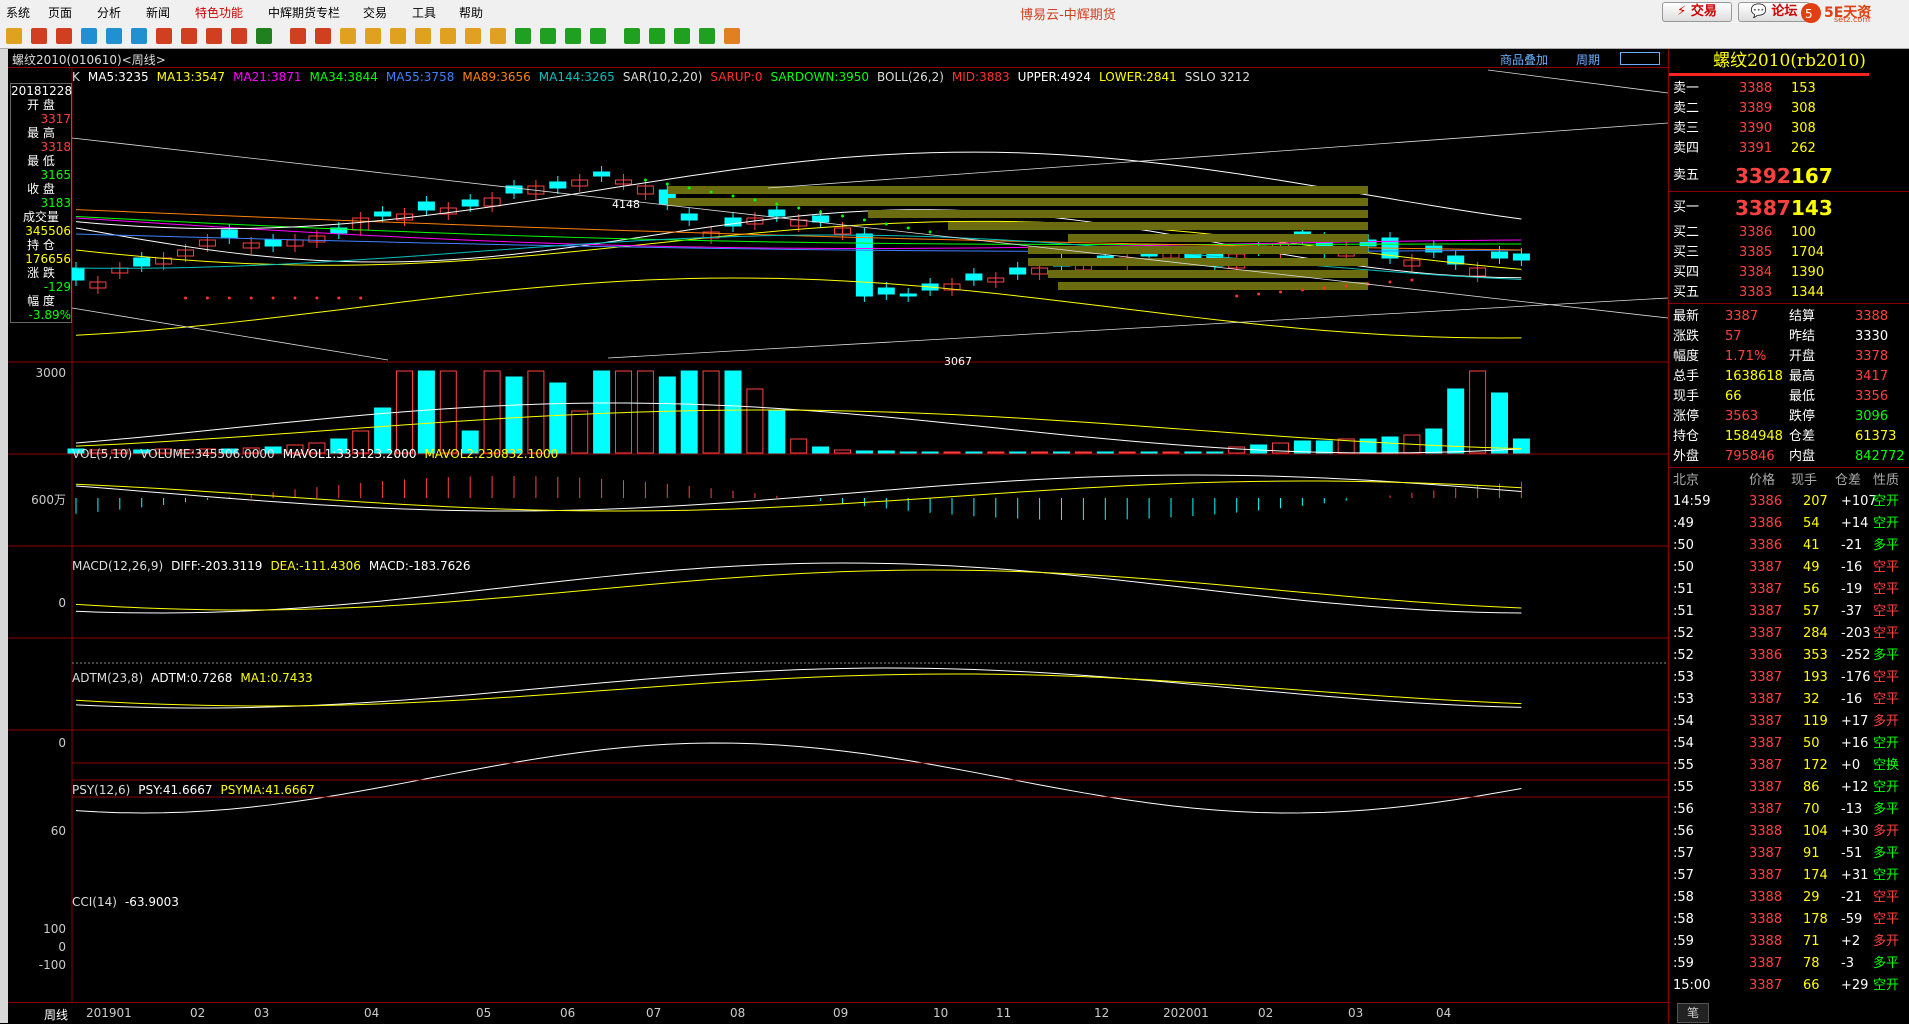 The height and width of the screenshot is (1024, 1909). I want to click on trend-line, so click(1217, 155).